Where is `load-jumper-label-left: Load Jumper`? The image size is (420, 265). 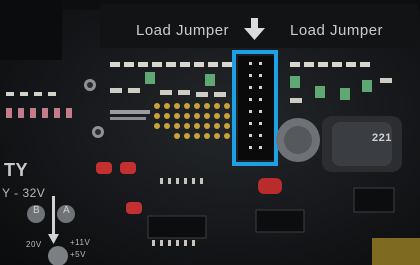 load-jumper-label-left: Load Jumper is located at coordinates (183, 30).